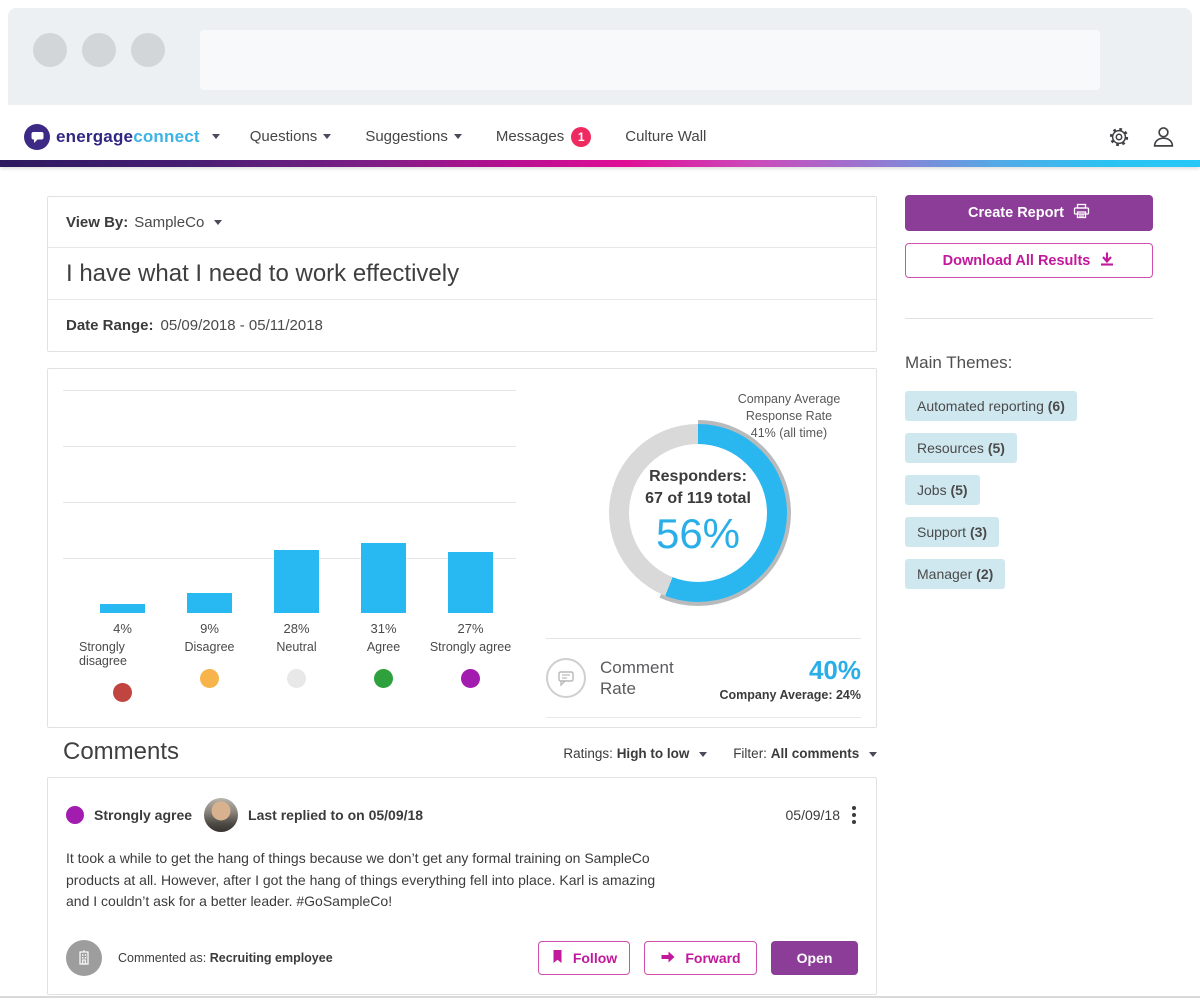 Image resolution: width=1200 pixels, height=1007 pixels. I want to click on forward-button: Forward, so click(700, 958).